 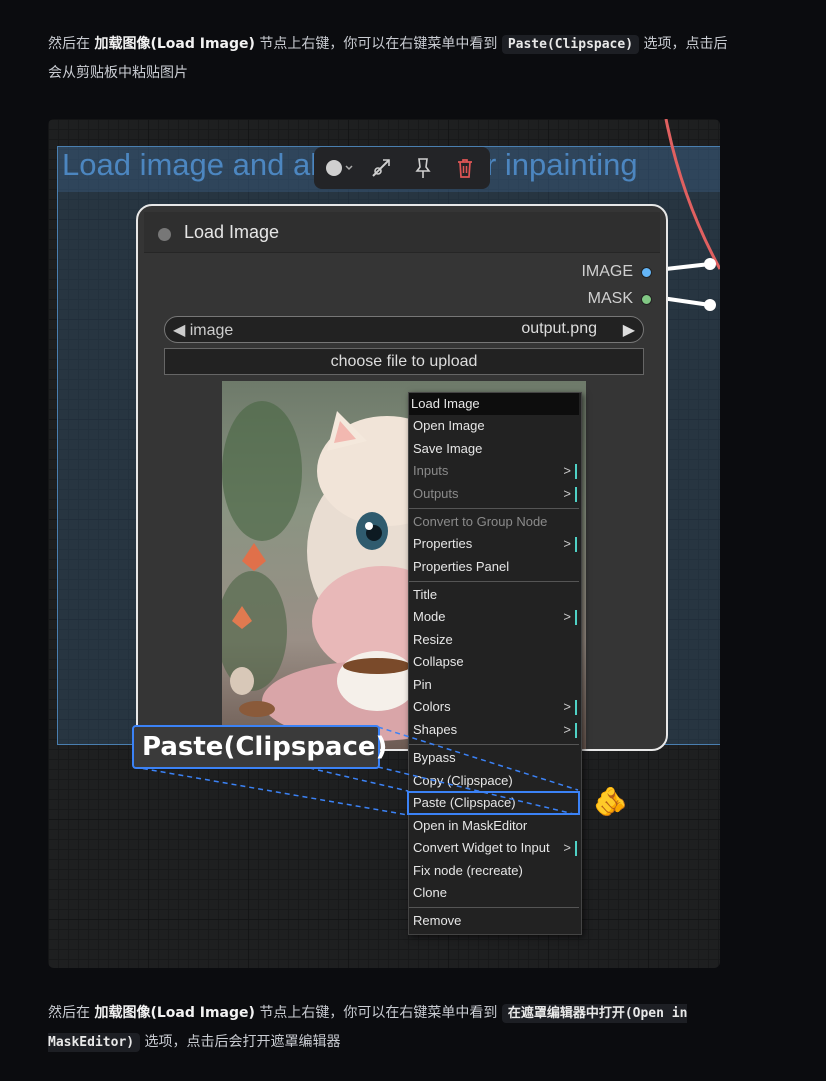 What do you see at coordinates (607, 271) in the screenshot?
I see `output-label: IMAGE` at bounding box center [607, 271].